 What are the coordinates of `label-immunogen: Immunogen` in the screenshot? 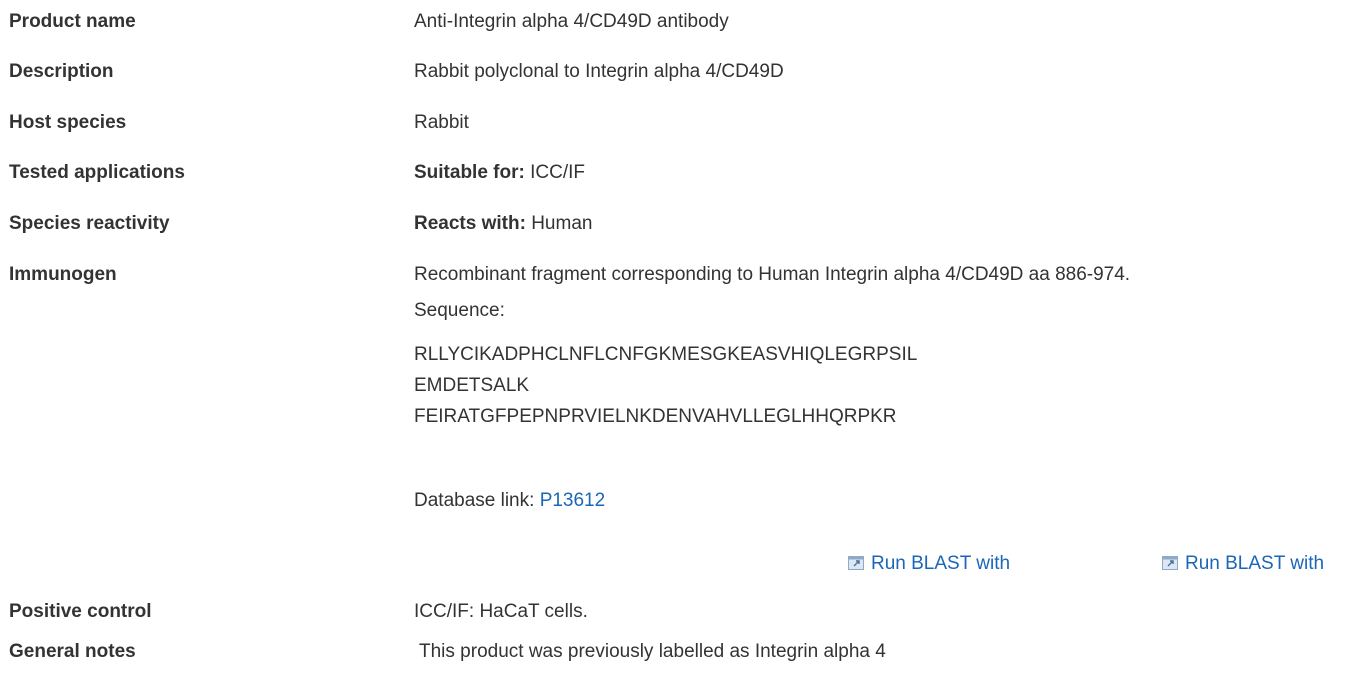 It's located at (63, 274).